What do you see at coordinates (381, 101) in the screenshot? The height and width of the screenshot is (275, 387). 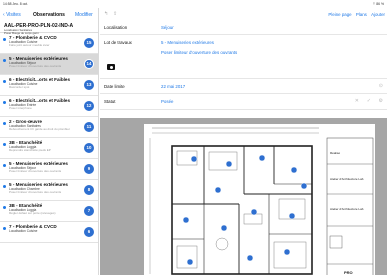 I see `gear-icon: ⚙` at bounding box center [381, 101].